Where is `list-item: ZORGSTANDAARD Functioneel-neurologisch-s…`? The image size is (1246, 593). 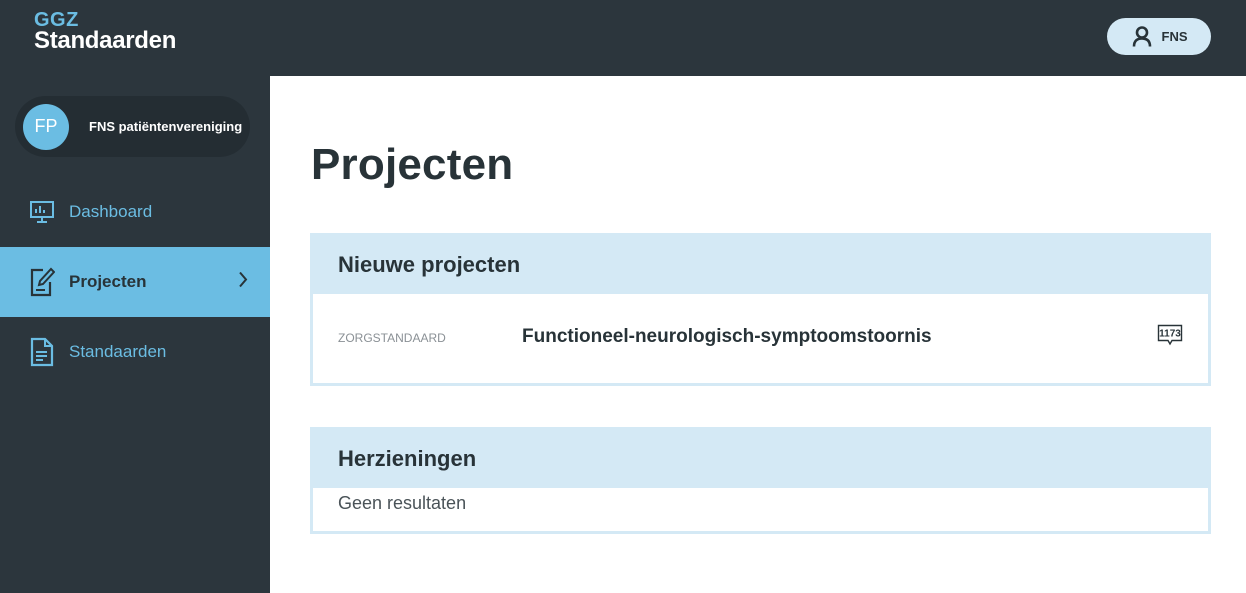
list-item: ZORGSTANDAARD Functioneel-neurologisch-s… is located at coordinates (760, 338).